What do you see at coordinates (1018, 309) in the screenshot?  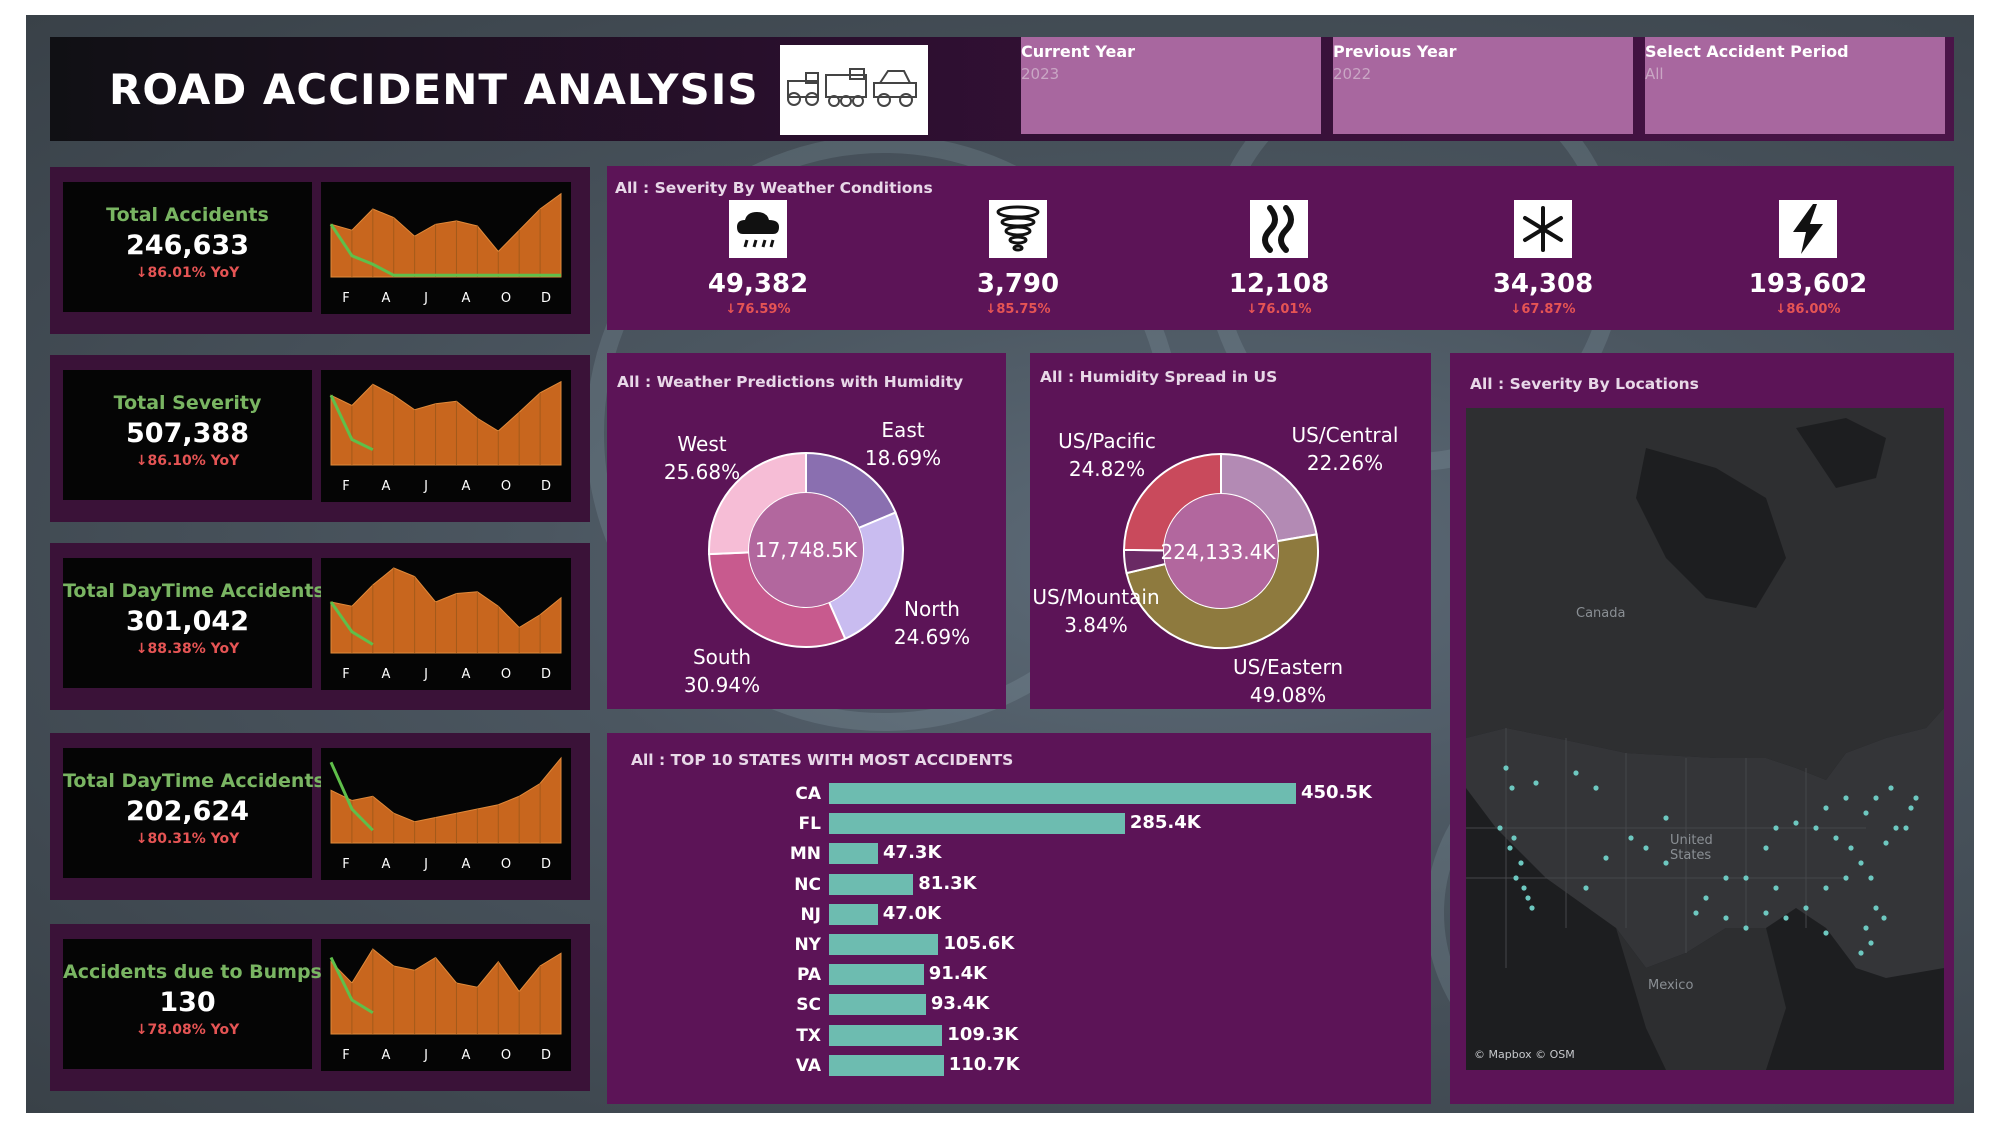 I see `weather-severity-change: ↓85.75%` at bounding box center [1018, 309].